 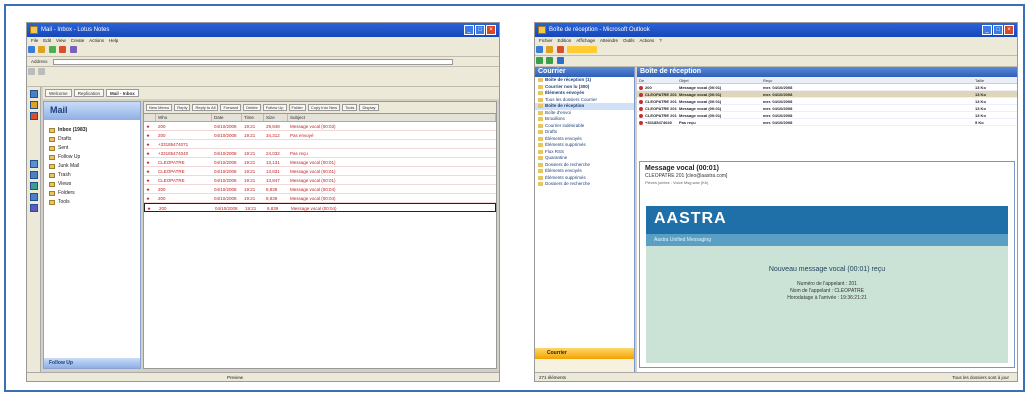 What do you see at coordinates (252, 107) in the screenshot?
I see `delete-button: Delete` at bounding box center [252, 107].